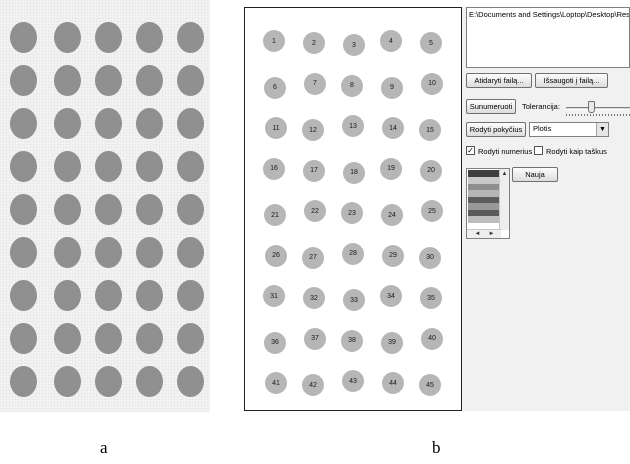  Describe the element at coordinates (276, 128) in the screenshot. I see `numbered-dot: 11` at that location.